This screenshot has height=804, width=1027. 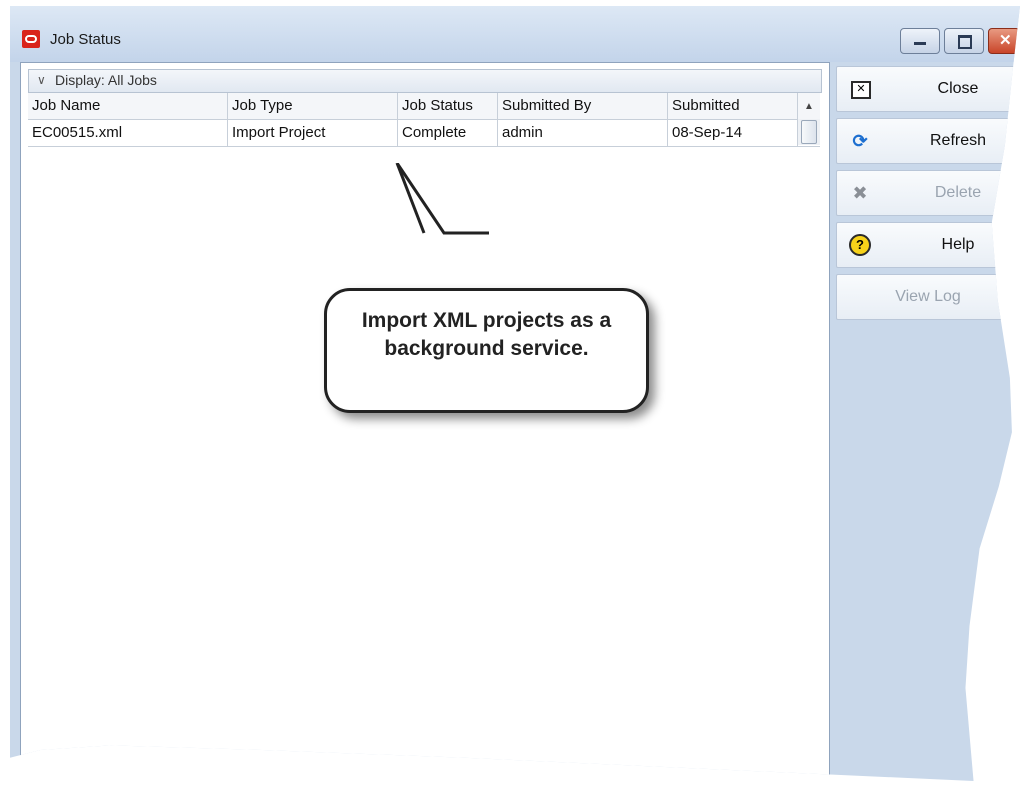 What do you see at coordinates (31, 39) in the screenshot?
I see `oracle-app-icon` at bounding box center [31, 39].